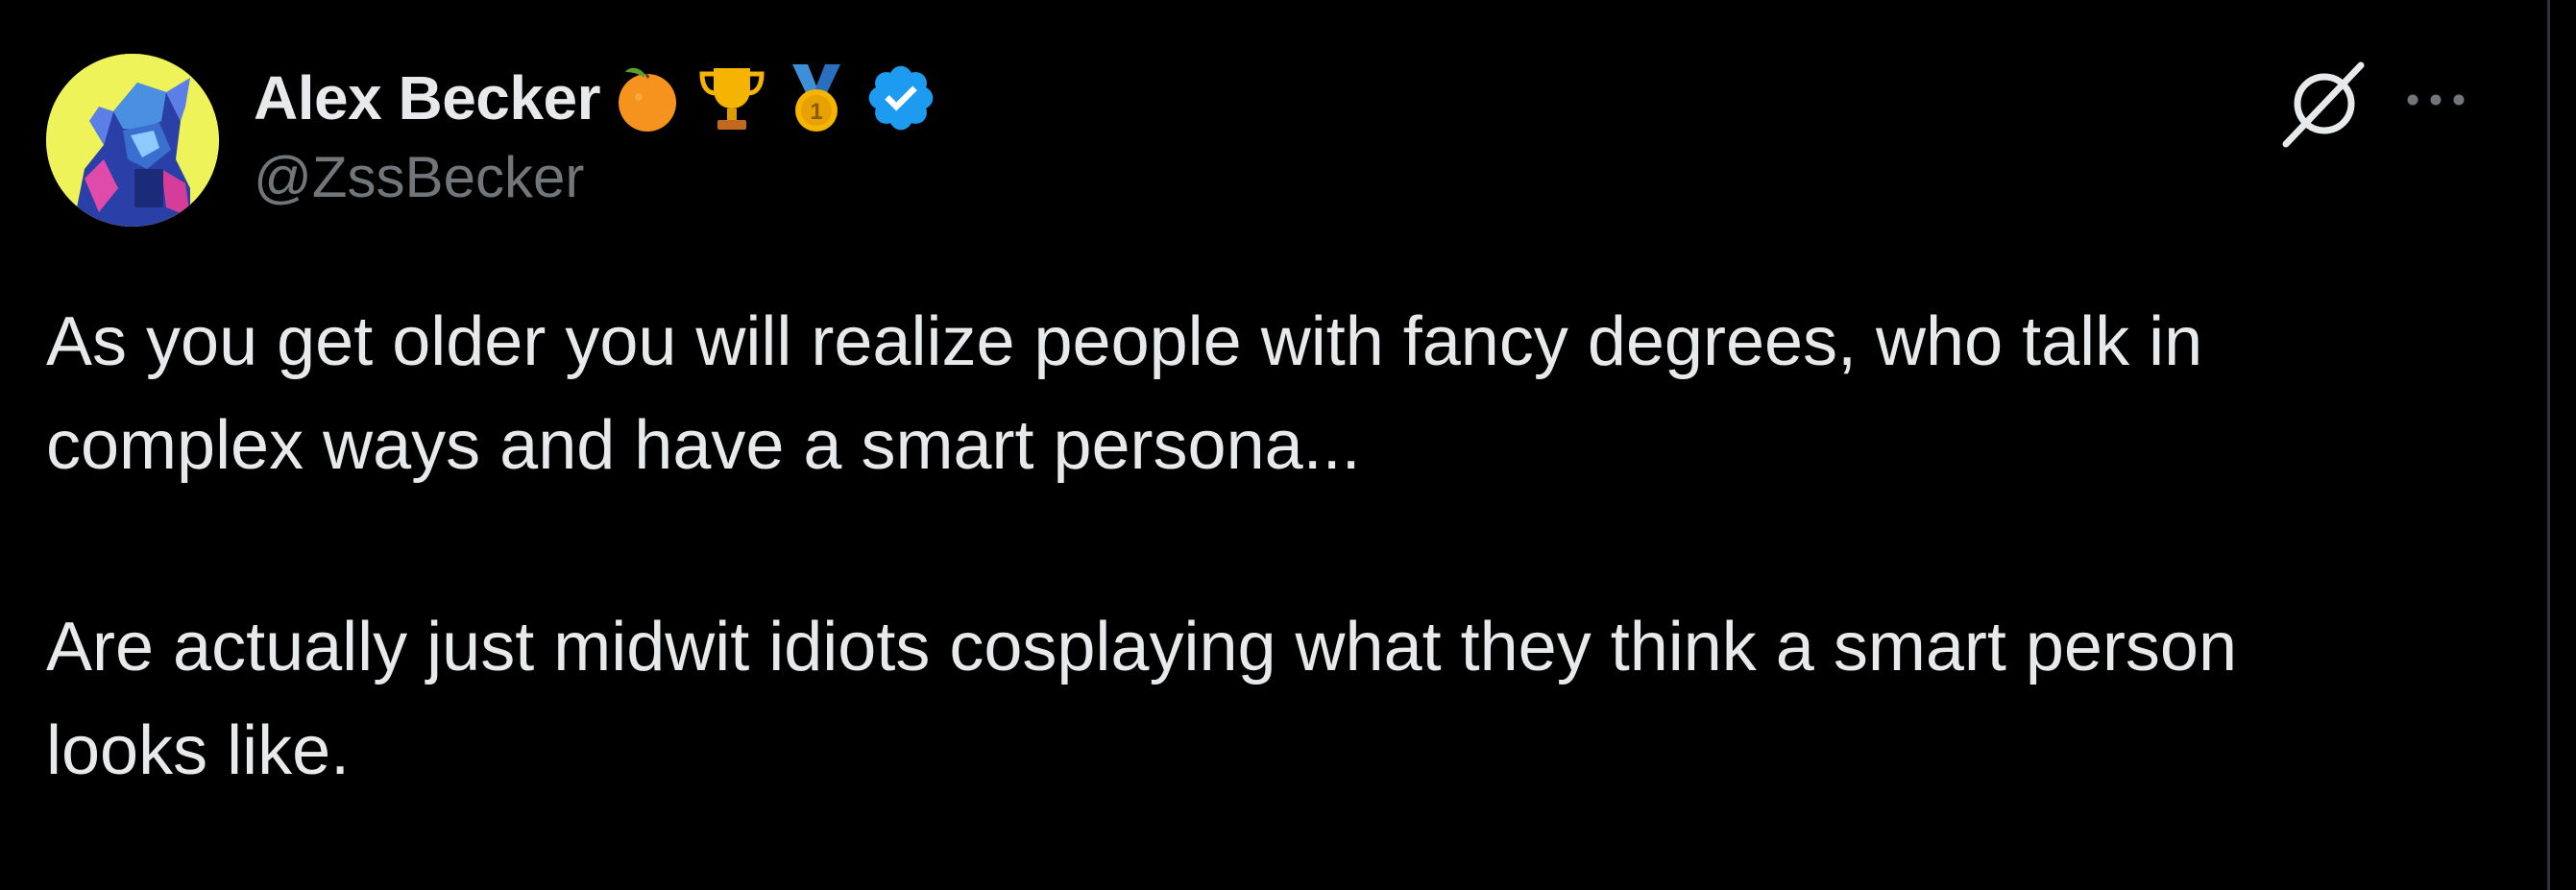 The image size is (2576, 890). What do you see at coordinates (199, 750) in the screenshot?
I see `tweet-text-line: looks like.` at bounding box center [199, 750].